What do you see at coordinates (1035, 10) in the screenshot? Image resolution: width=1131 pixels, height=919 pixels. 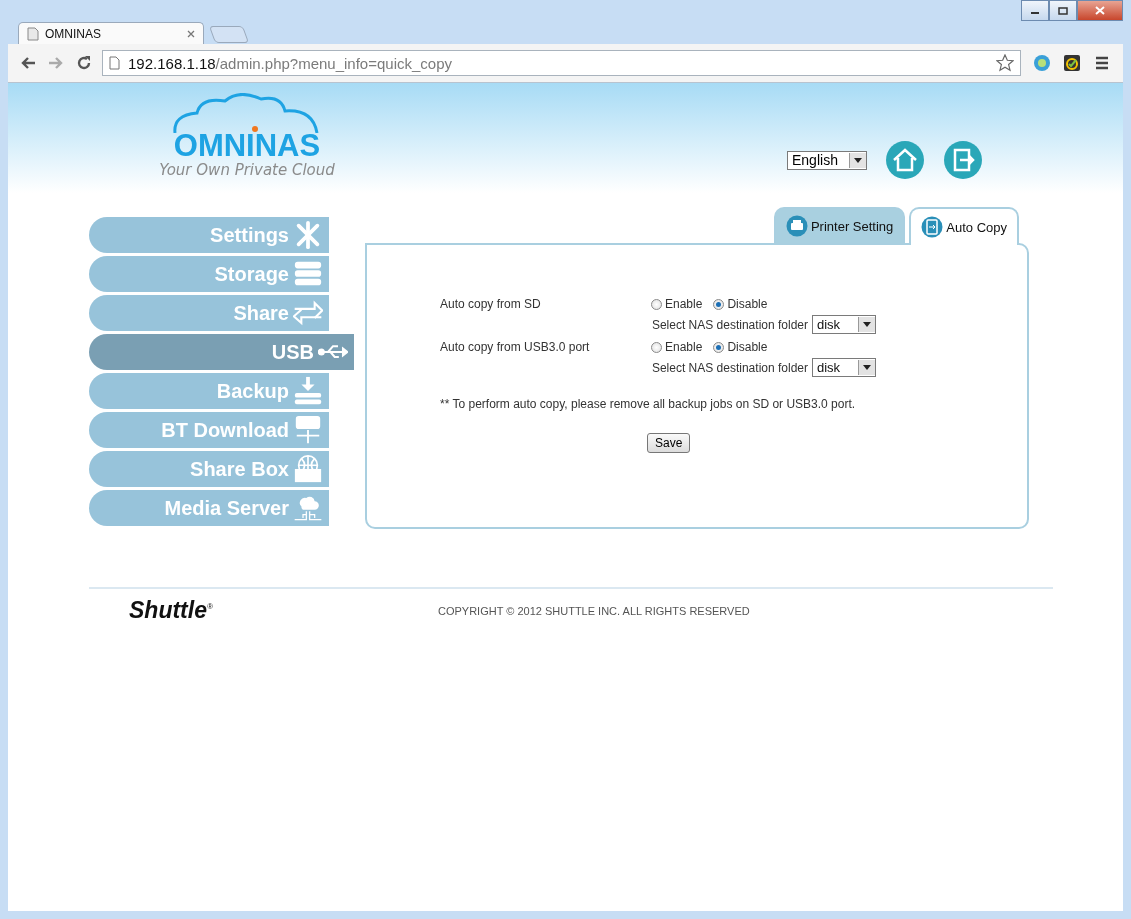 I see `minimize-button` at bounding box center [1035, 10].